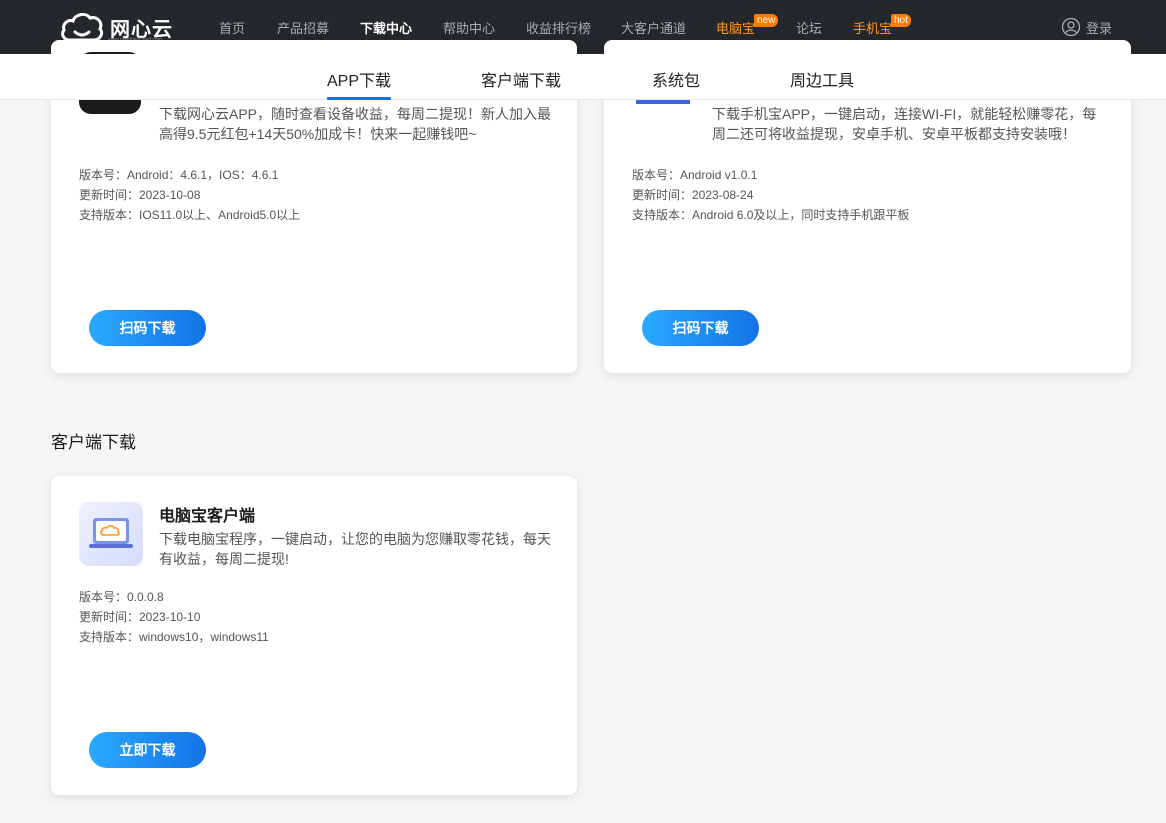 The height and width of the screenshot is (823, 1166). Describe the element at coordinates (190, 215) in the screenshot. I see `app-support: 支持版本：IOS11.0以上、Android5.0以上` at that location.